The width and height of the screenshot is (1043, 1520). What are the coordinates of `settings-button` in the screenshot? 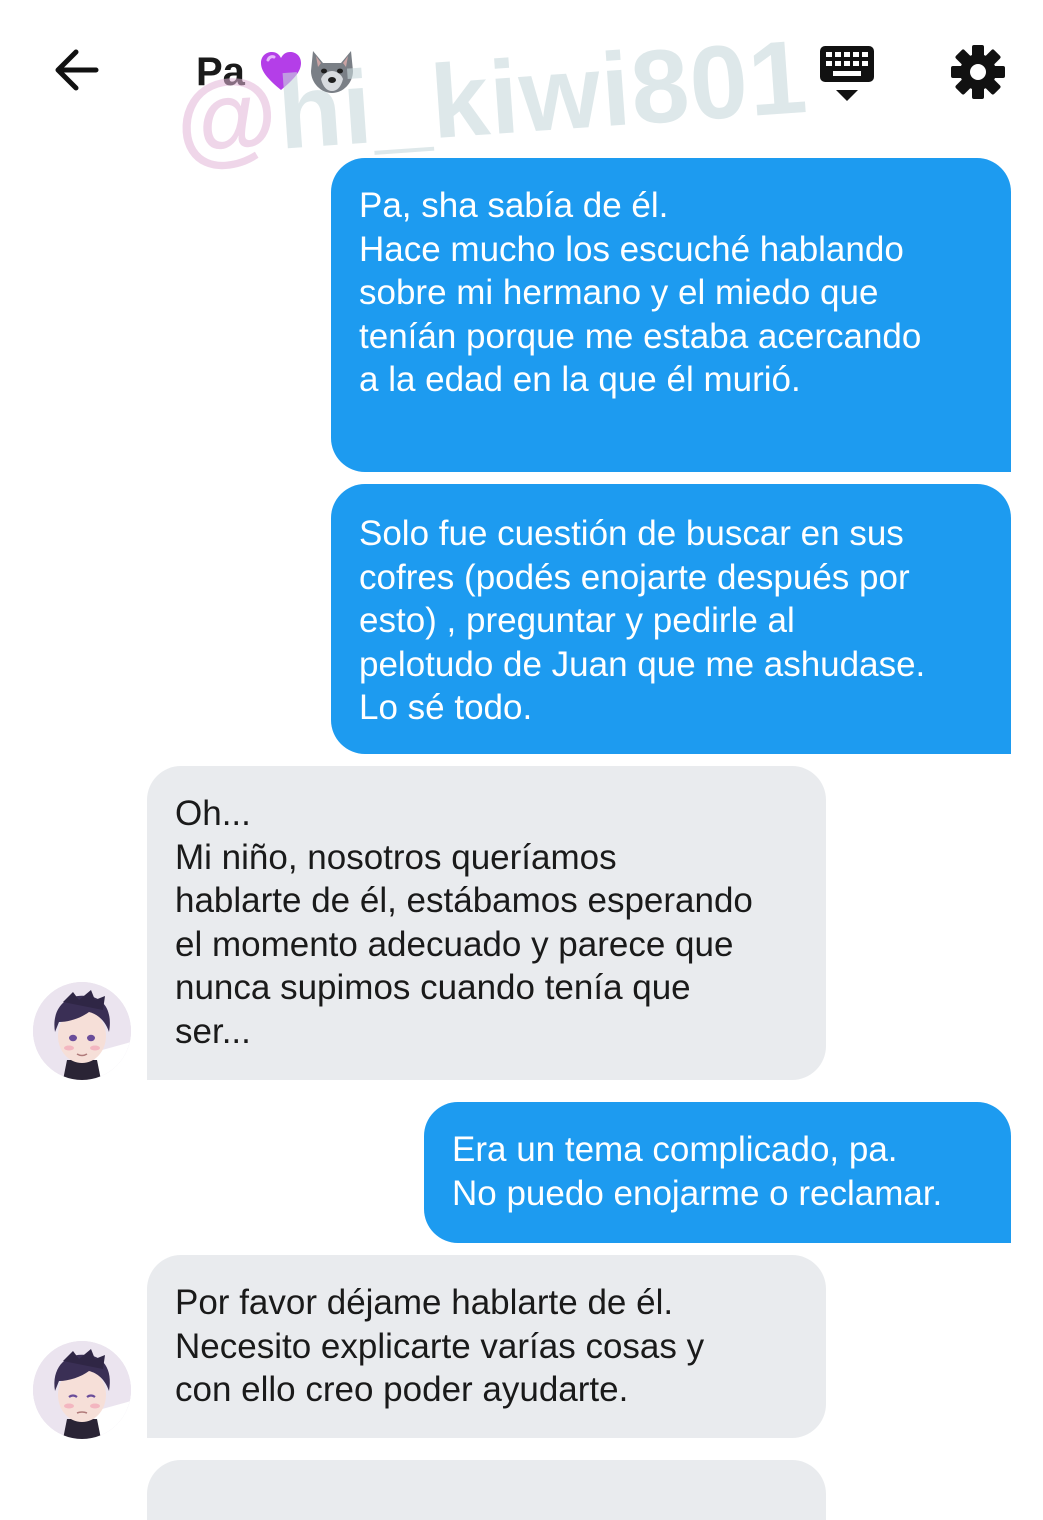 It's located at (978, 72).